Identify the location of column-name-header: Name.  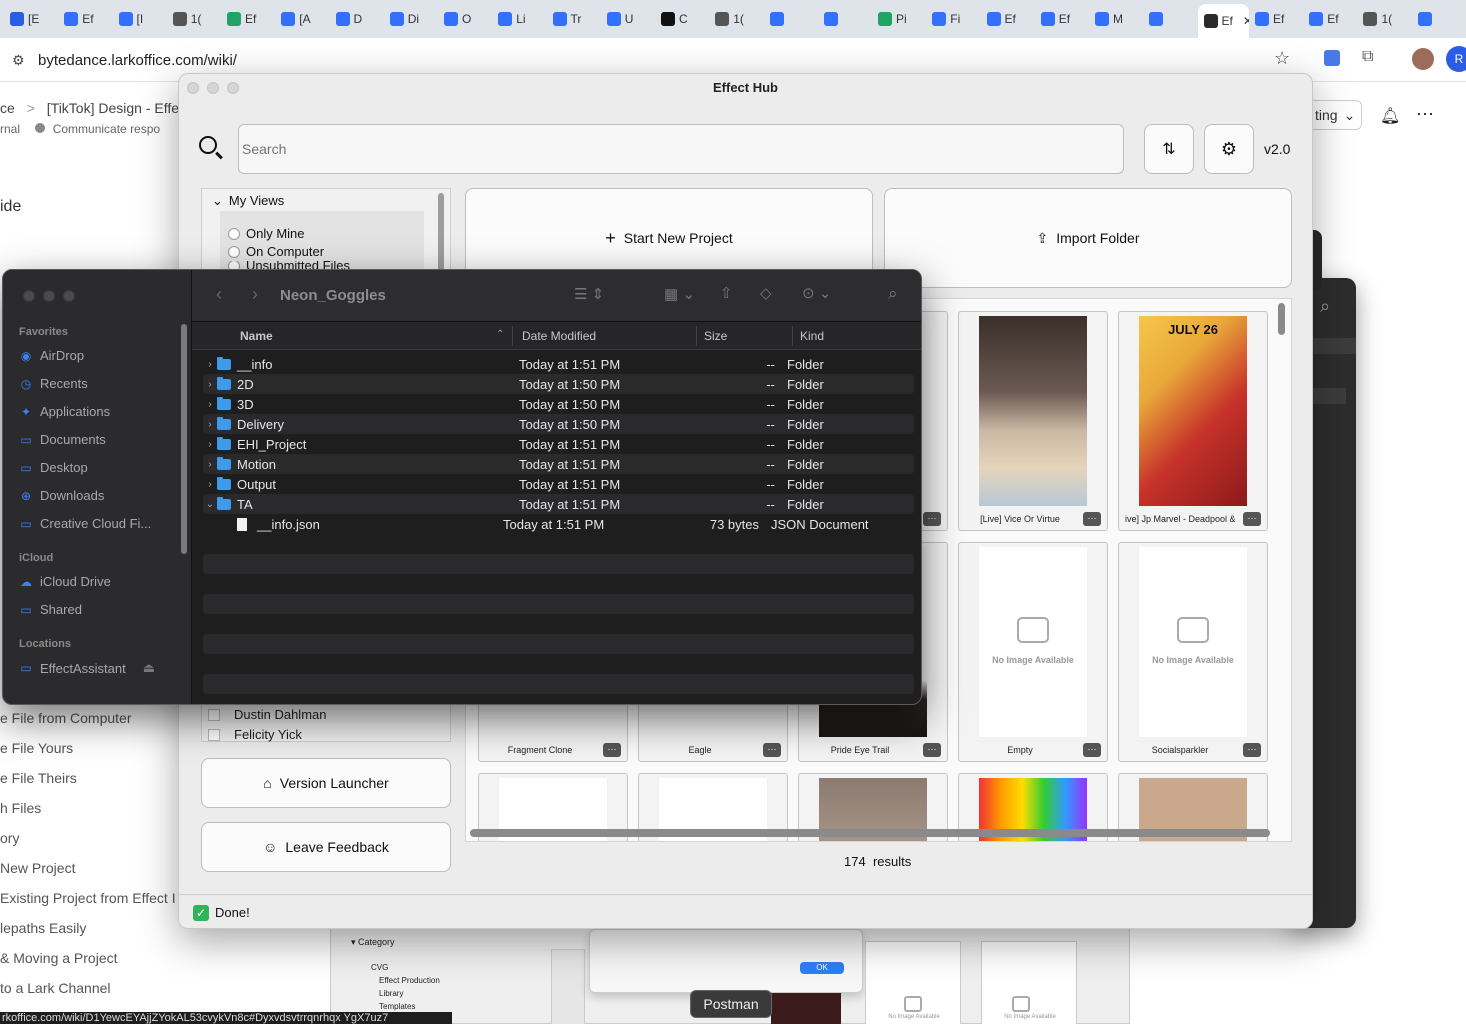
(256, 336).